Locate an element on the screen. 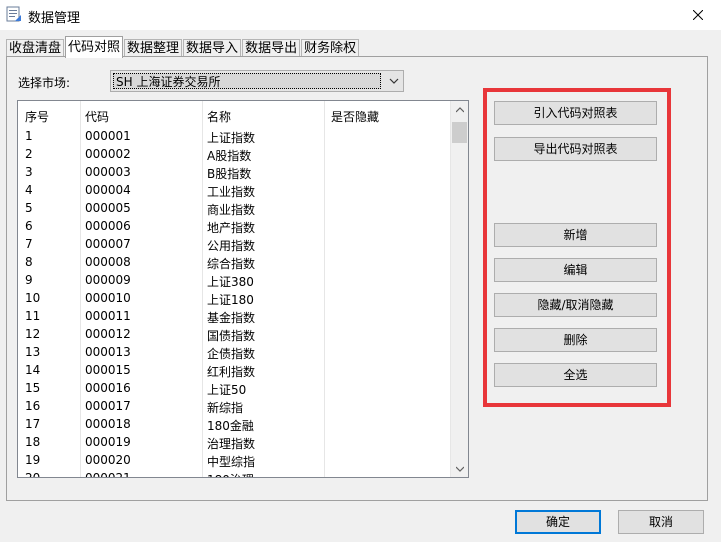  row-name: 上证180 is located at coordinates (230, 300).